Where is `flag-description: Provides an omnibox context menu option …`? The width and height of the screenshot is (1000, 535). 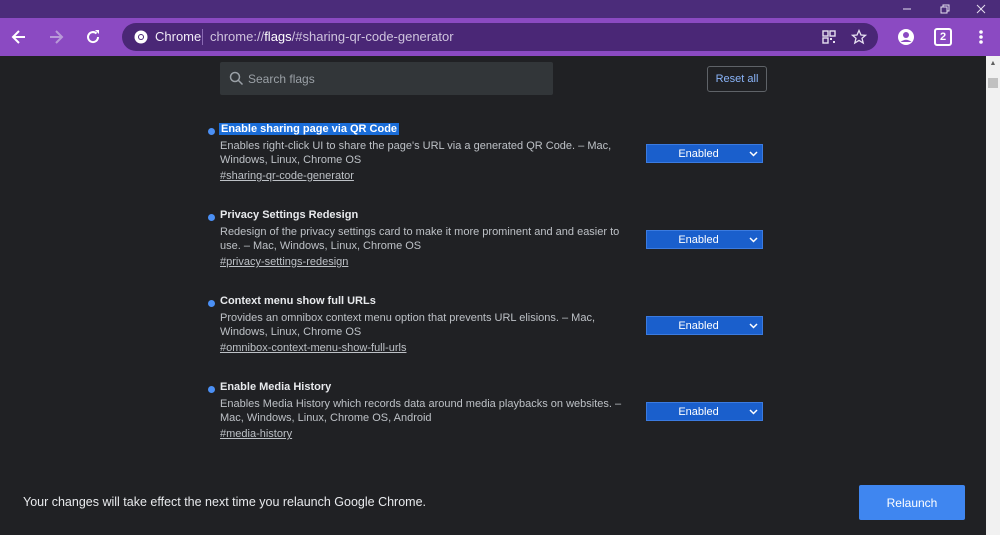
flag-description: Provides an omnibox context menu option … is located at coordinates (408, 325).